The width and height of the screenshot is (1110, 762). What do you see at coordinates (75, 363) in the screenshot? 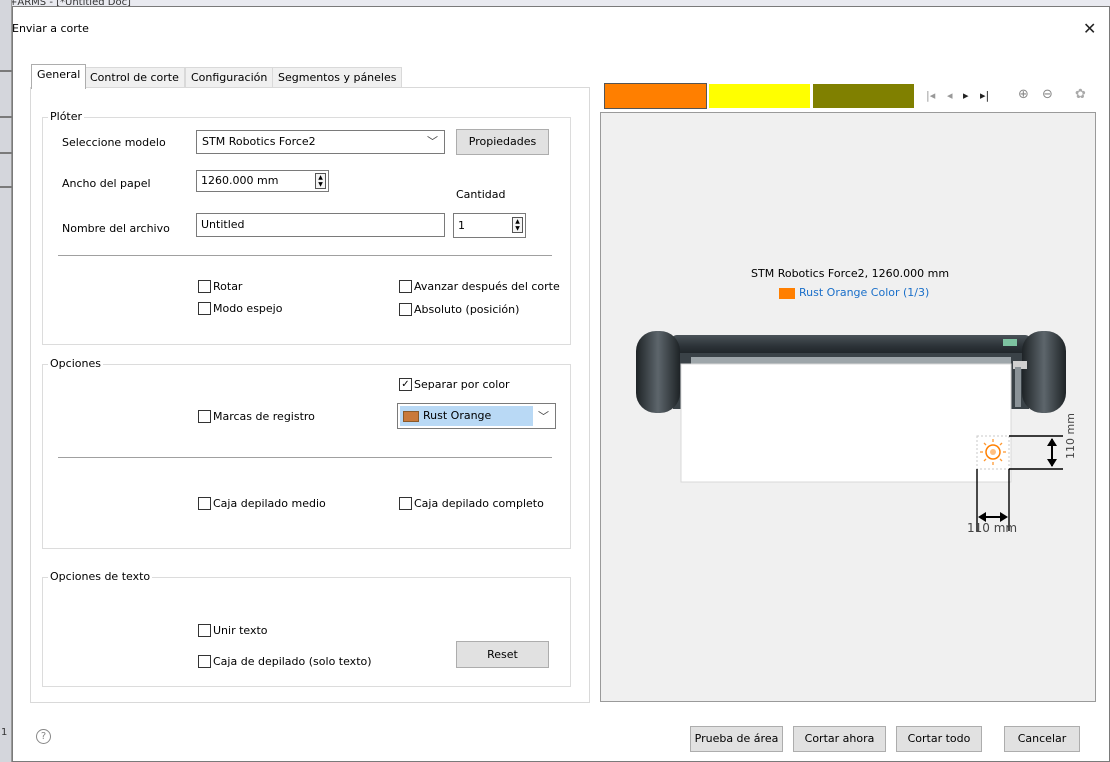
I see `options-legend: Opciones` at bounding box center [75, 363].